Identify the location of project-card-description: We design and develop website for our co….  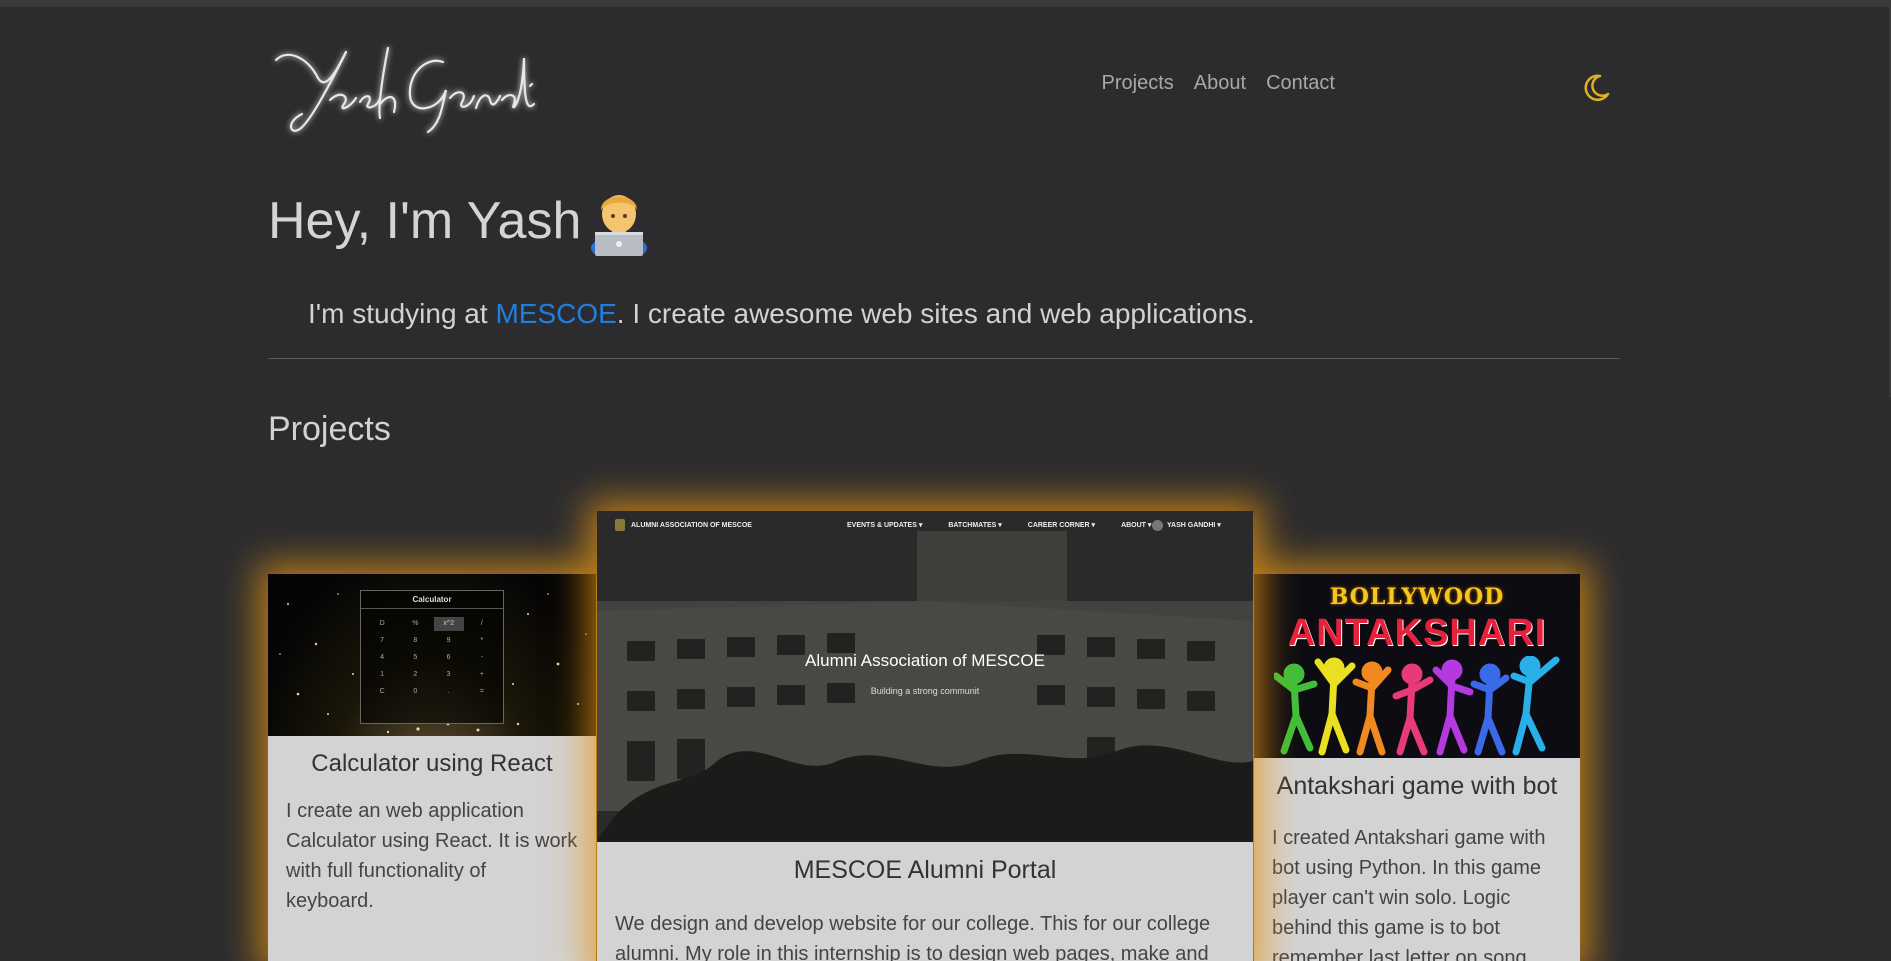
(913, 937).